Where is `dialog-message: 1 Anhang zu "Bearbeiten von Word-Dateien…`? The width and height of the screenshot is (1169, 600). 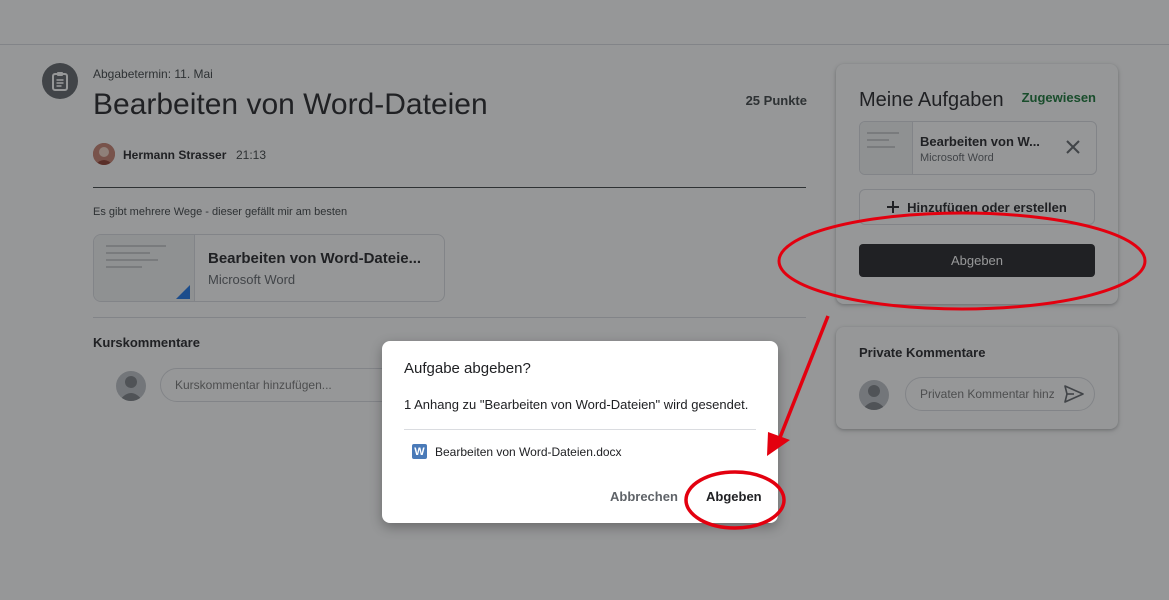 dialog-message: 1 Anhang zu "Bearbeiten von Word-Dateien… is located at coordinates (576, 404).